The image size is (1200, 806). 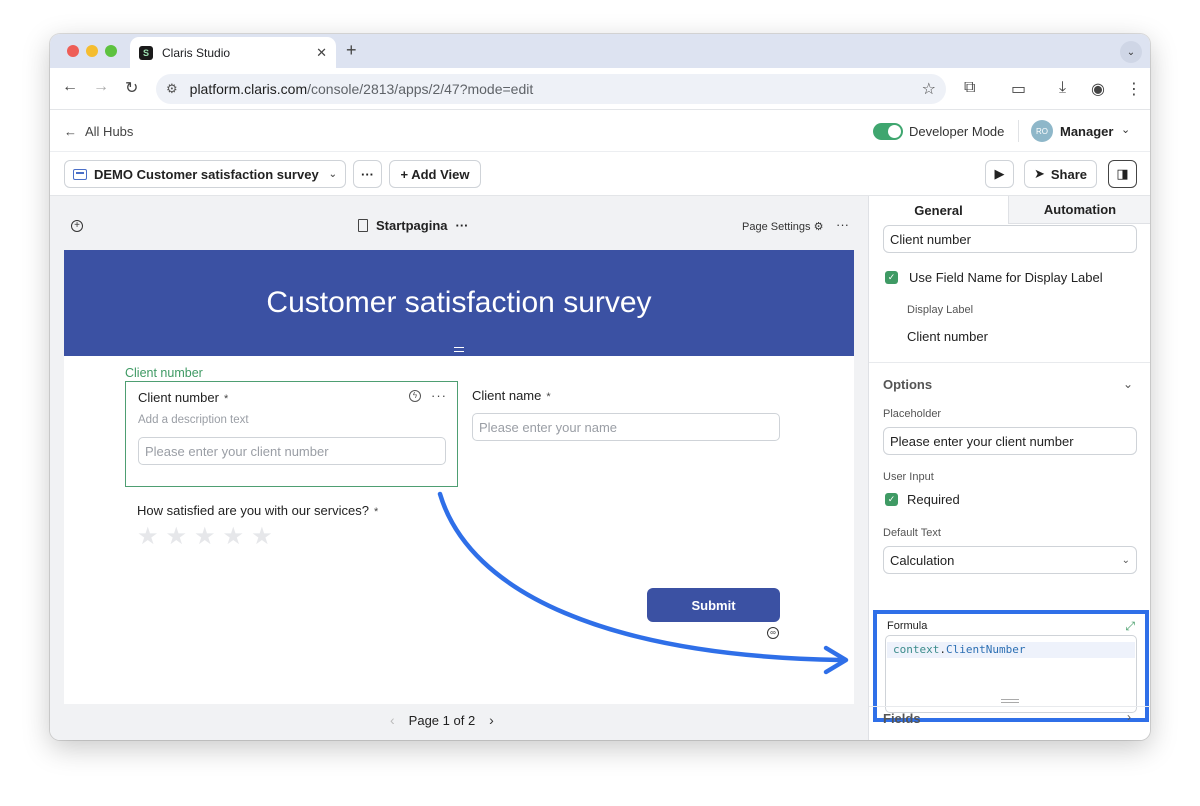 I want to click on avatar: RO, so click(x=1042, y=131).